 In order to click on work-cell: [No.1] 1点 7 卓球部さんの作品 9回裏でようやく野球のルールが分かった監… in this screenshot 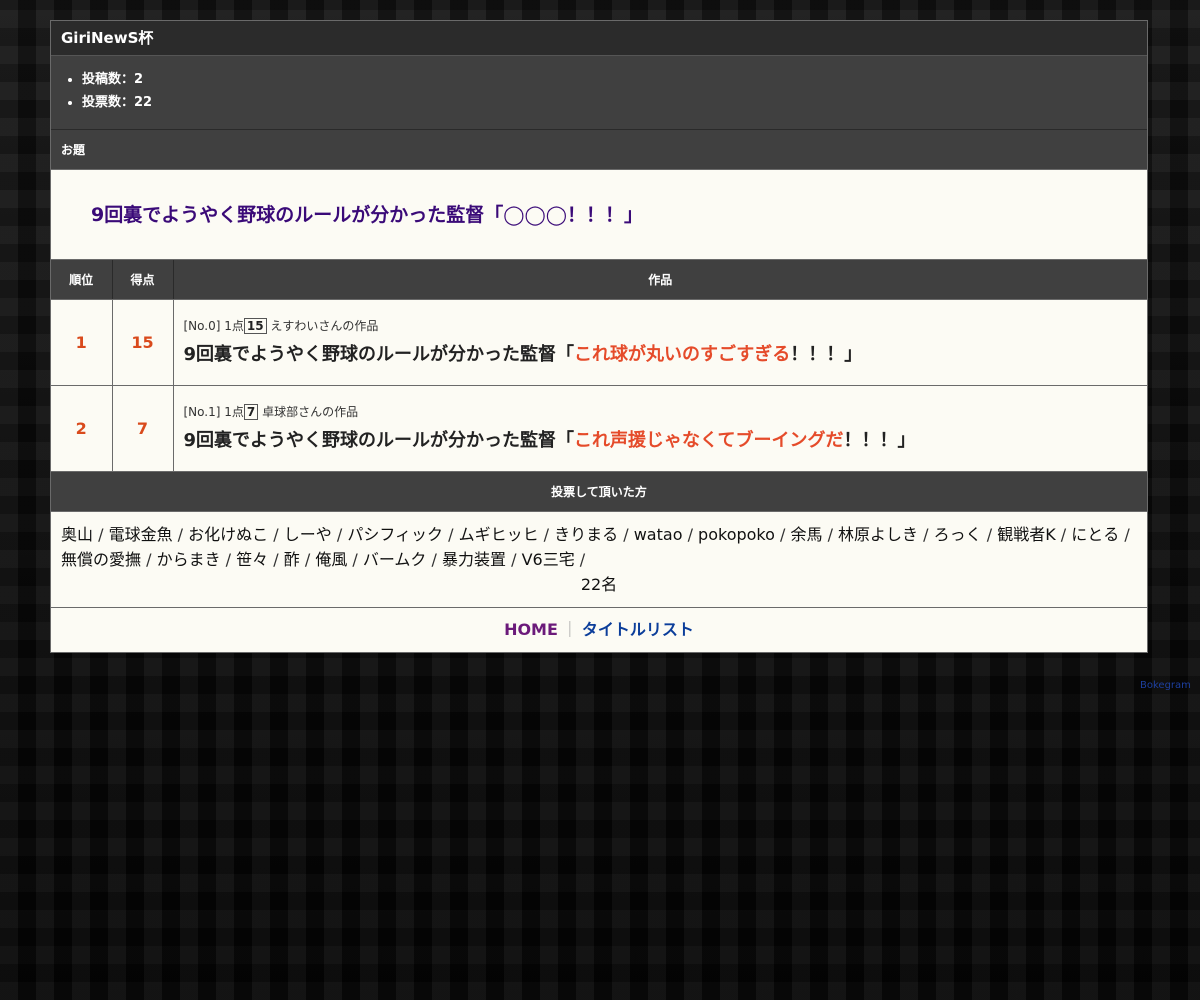, I will do `click(660, 428)`.